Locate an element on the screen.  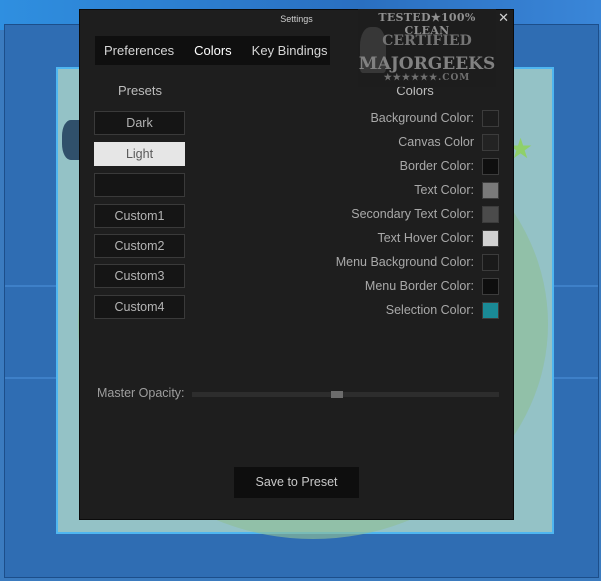
tab-key-bindings: Key Bindings is located at coordinates (290, 50).